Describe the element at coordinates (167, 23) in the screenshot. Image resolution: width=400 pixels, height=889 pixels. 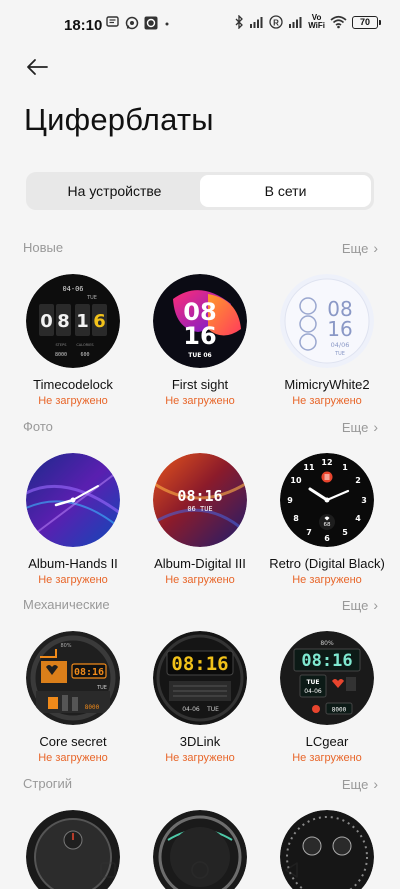
I see `dot-icon` at that location.